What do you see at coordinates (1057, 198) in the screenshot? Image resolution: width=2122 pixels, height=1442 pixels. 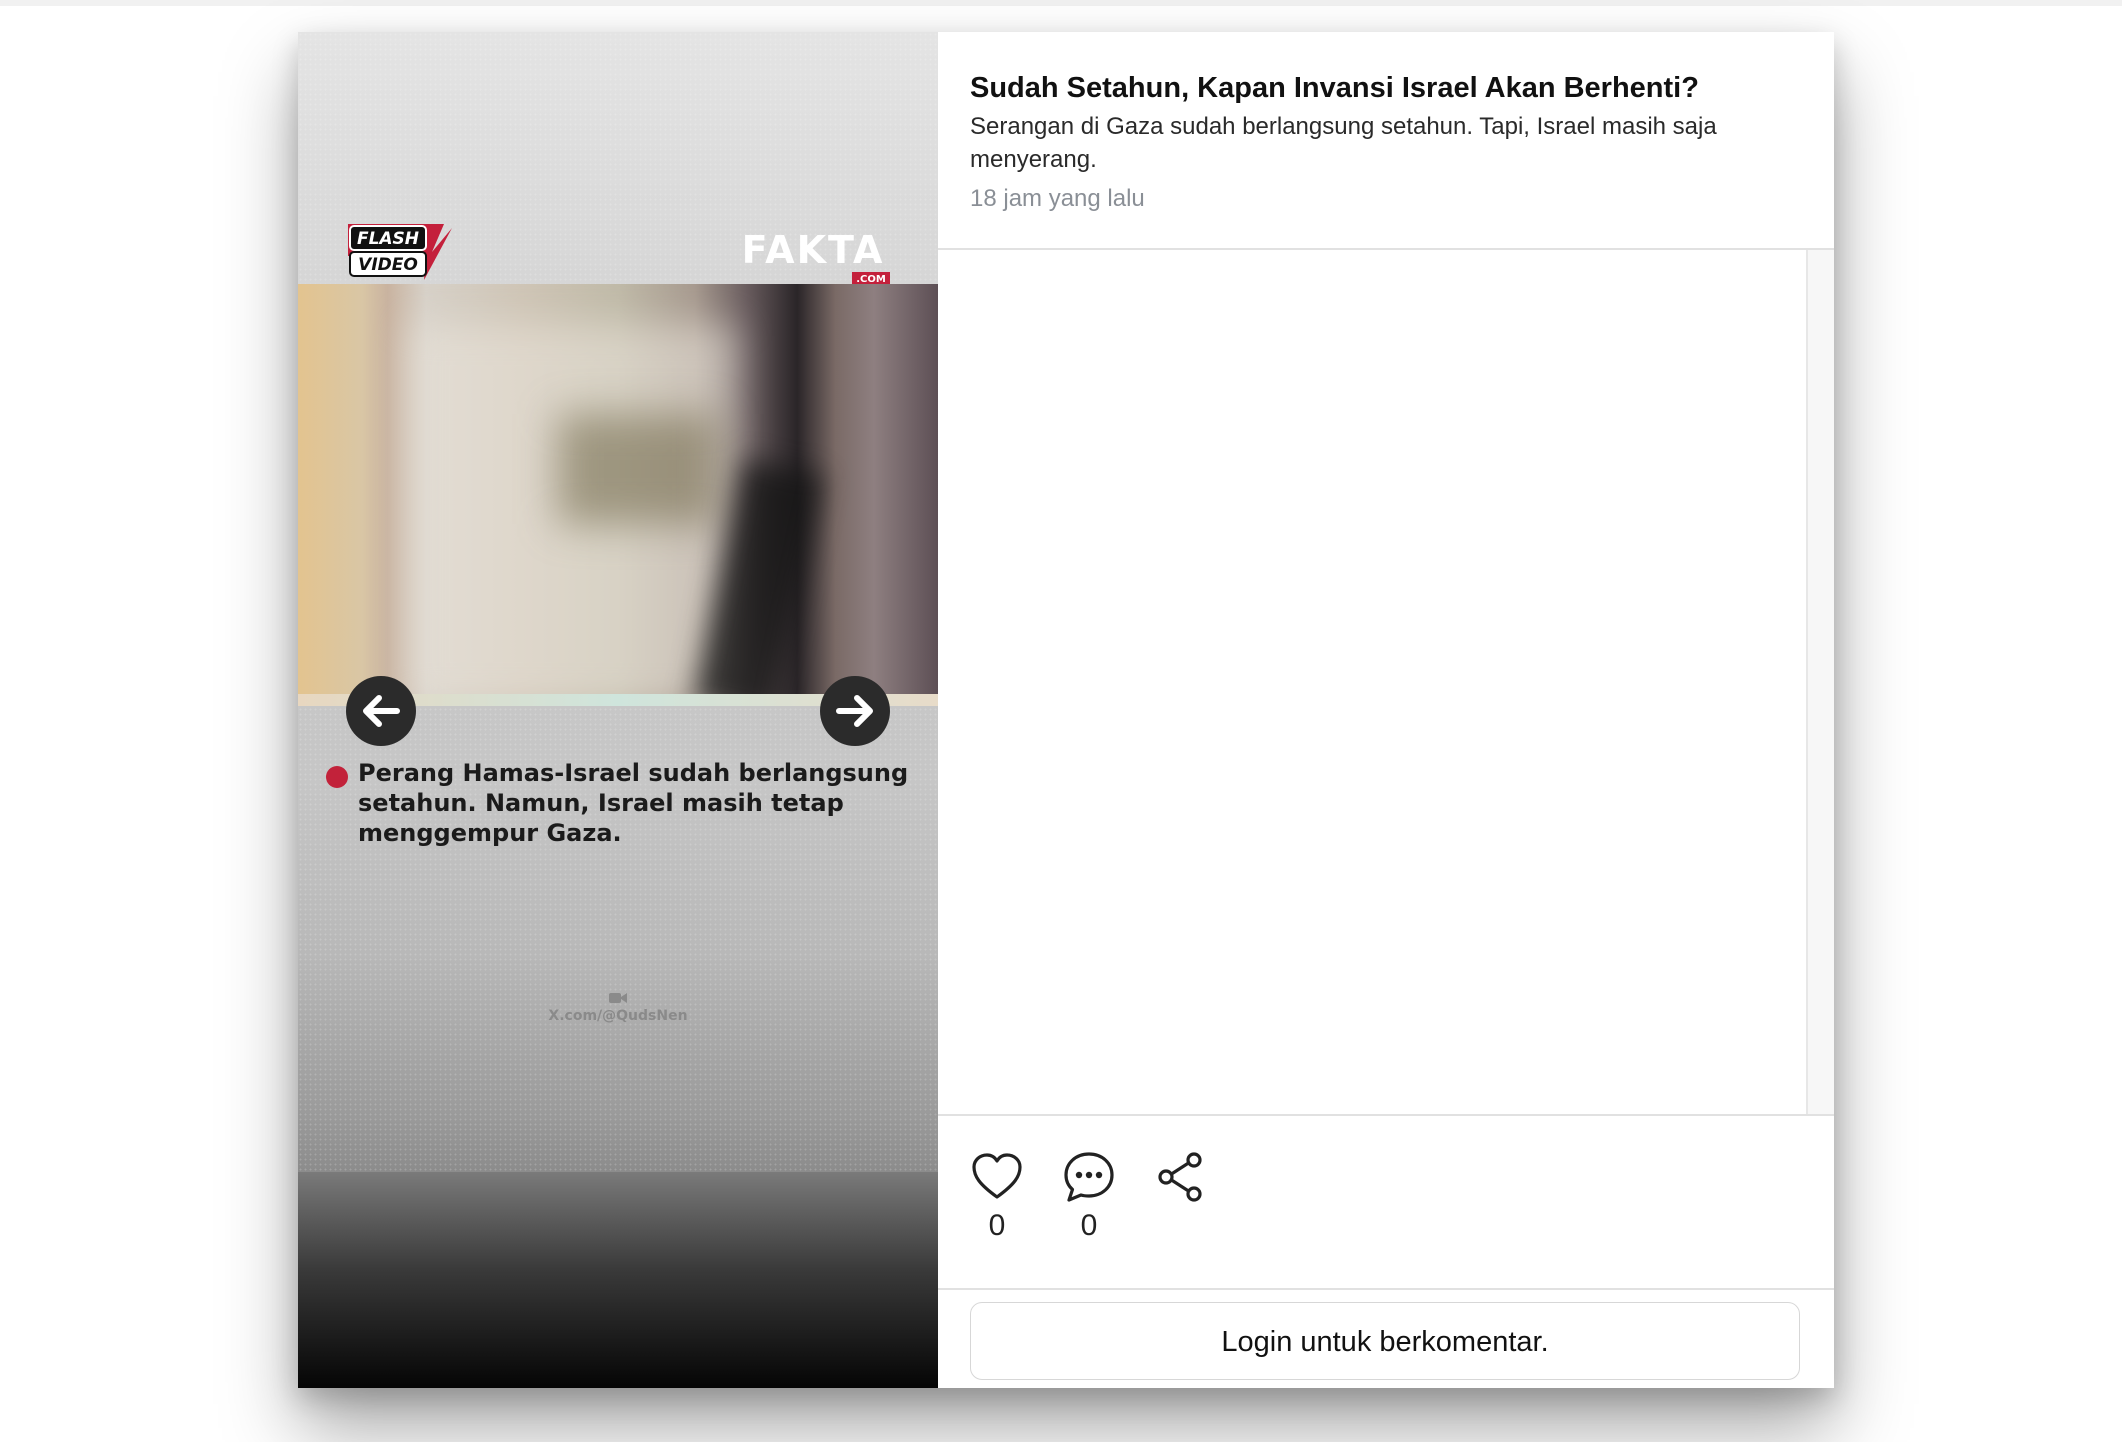 I see `post-timestamp: 18 jam yang lalu` at bounding box center [1057, 198].